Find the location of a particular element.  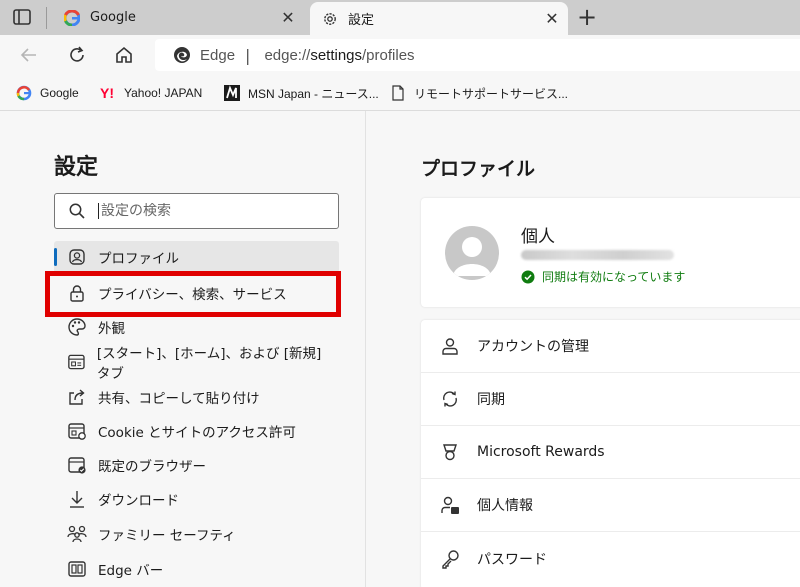

menu-item-sync: 同期 is located at coordinates (610, 399).